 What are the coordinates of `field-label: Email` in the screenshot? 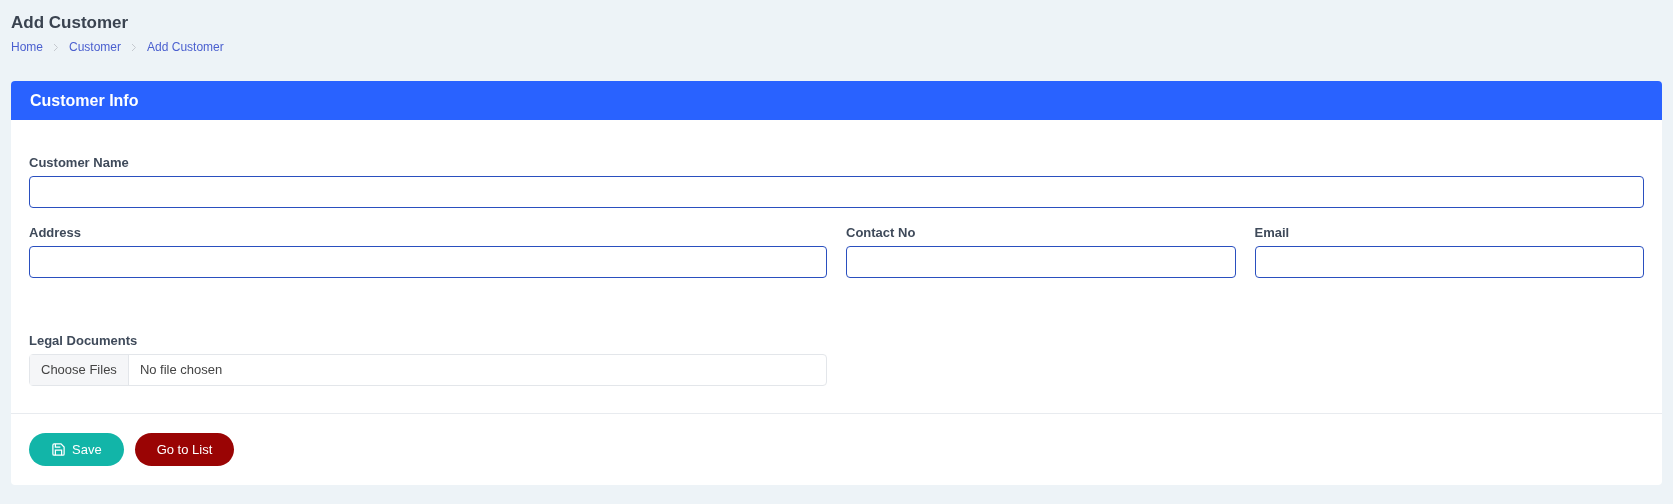 It's located at (1272, 233).